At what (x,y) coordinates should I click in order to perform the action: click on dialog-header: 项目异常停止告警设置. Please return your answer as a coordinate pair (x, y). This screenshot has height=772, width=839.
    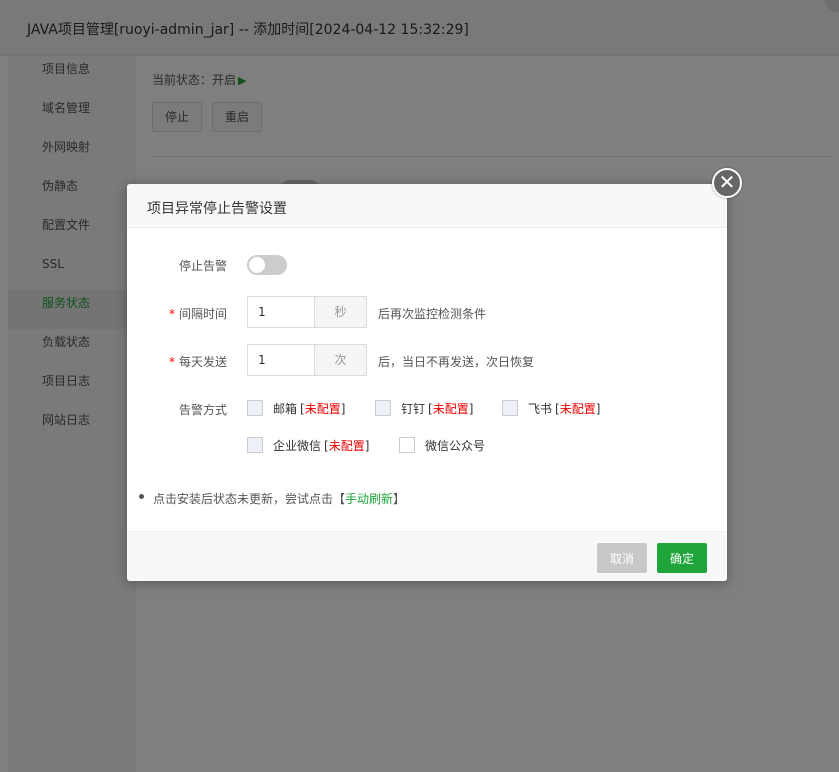
    Looking at the image, I should click on (427, 206).